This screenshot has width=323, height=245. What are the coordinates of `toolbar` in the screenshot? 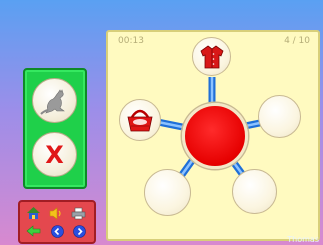 It's located at (57, 222).